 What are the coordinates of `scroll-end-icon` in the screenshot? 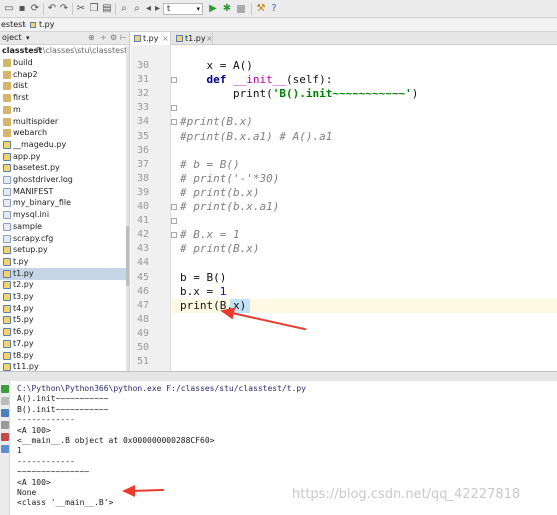 It's located at (5, 413).